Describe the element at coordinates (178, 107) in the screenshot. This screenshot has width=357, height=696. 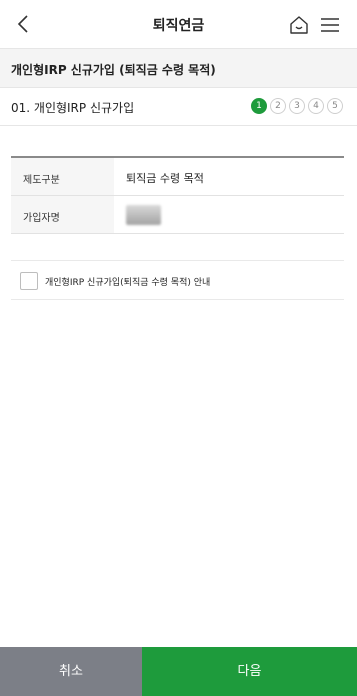
I see `step-indicator-row: 01. 개인형IRP 신규가입 1 2 3 4 5` at that location.